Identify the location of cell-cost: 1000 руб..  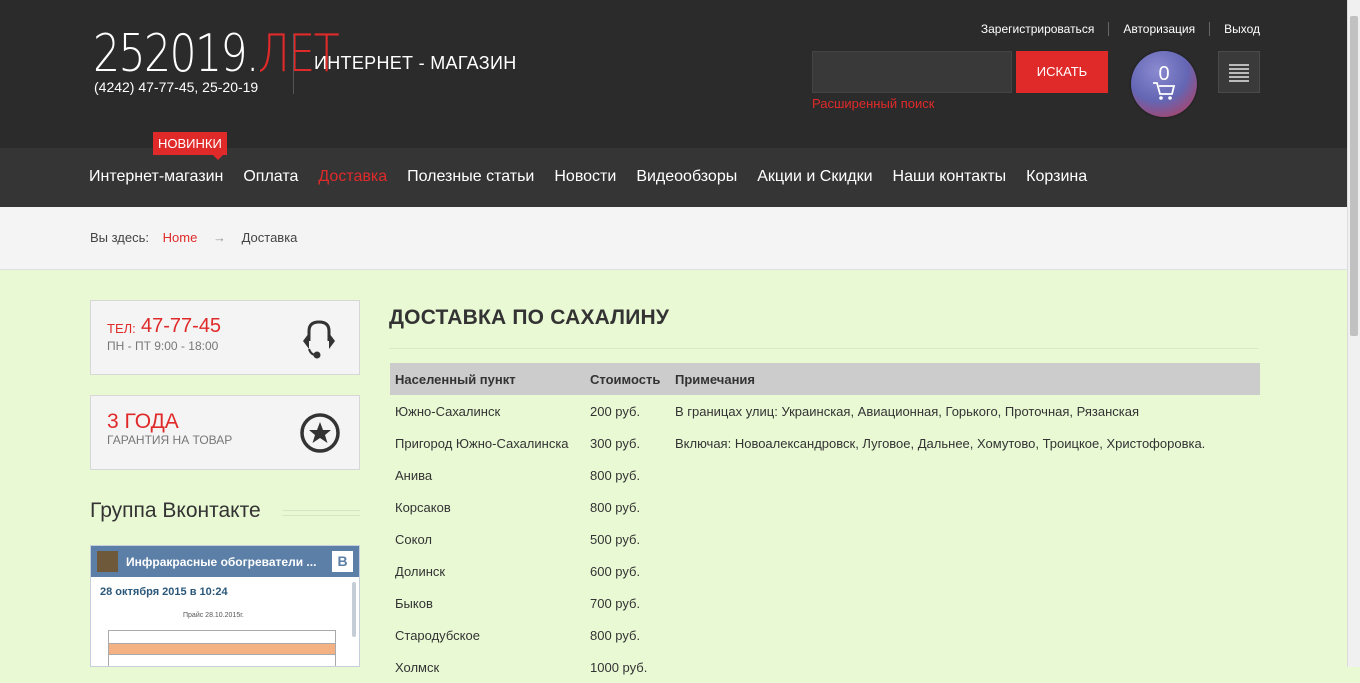
(619, 667).